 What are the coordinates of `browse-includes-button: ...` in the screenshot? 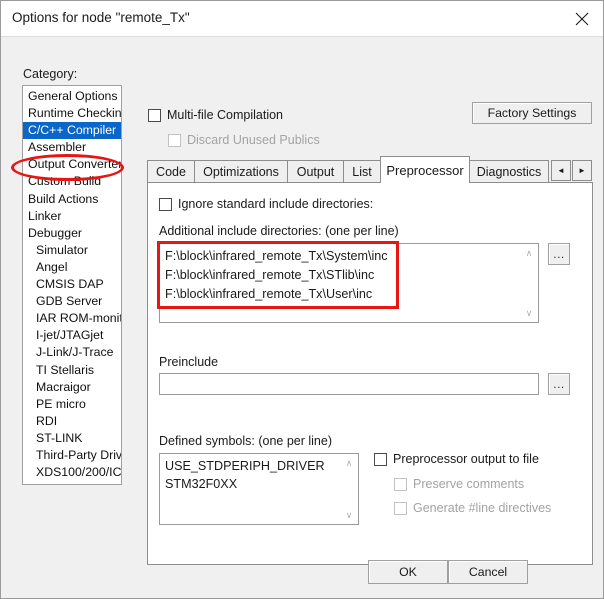 It's located at (559, 254).